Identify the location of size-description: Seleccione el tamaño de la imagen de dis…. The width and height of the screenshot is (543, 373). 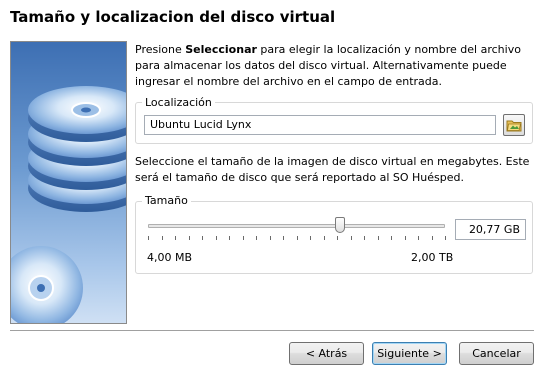
(332, 169).